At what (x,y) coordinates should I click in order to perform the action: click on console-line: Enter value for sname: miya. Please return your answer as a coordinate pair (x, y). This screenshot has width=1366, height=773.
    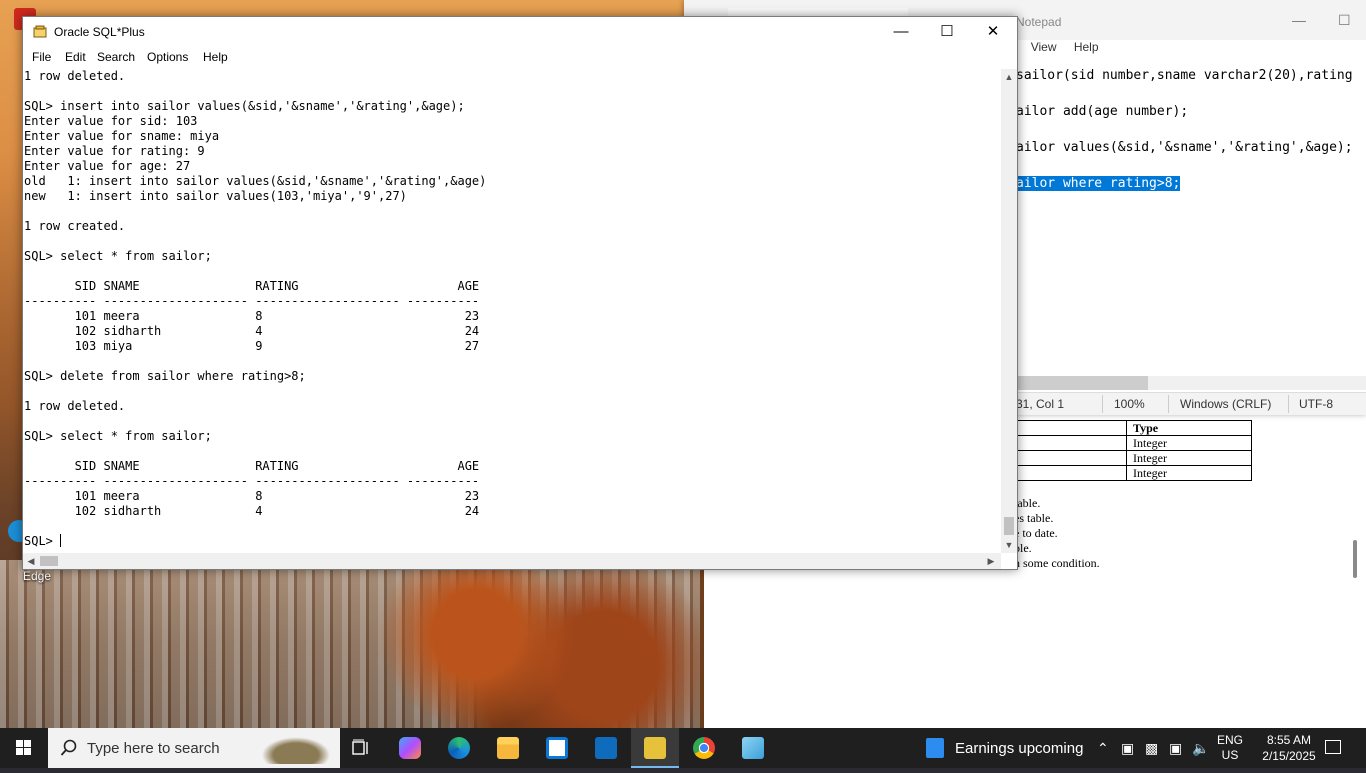
    Looking at the image, I should click on (122, 136).